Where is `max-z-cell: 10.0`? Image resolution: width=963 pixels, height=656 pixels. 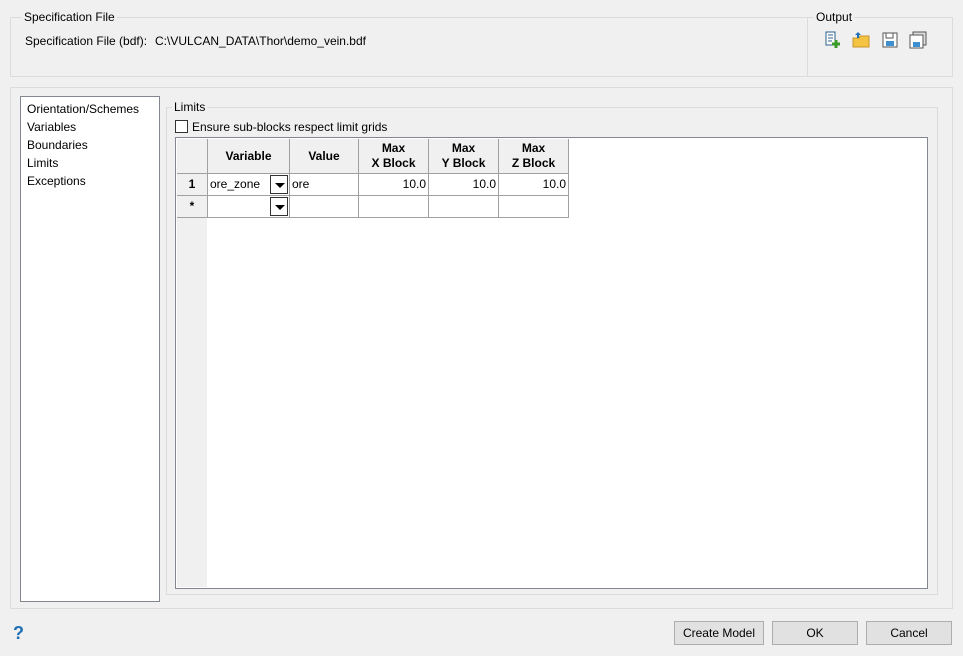 max-z-cell: 10.0 is located at coordinates (534, 185).